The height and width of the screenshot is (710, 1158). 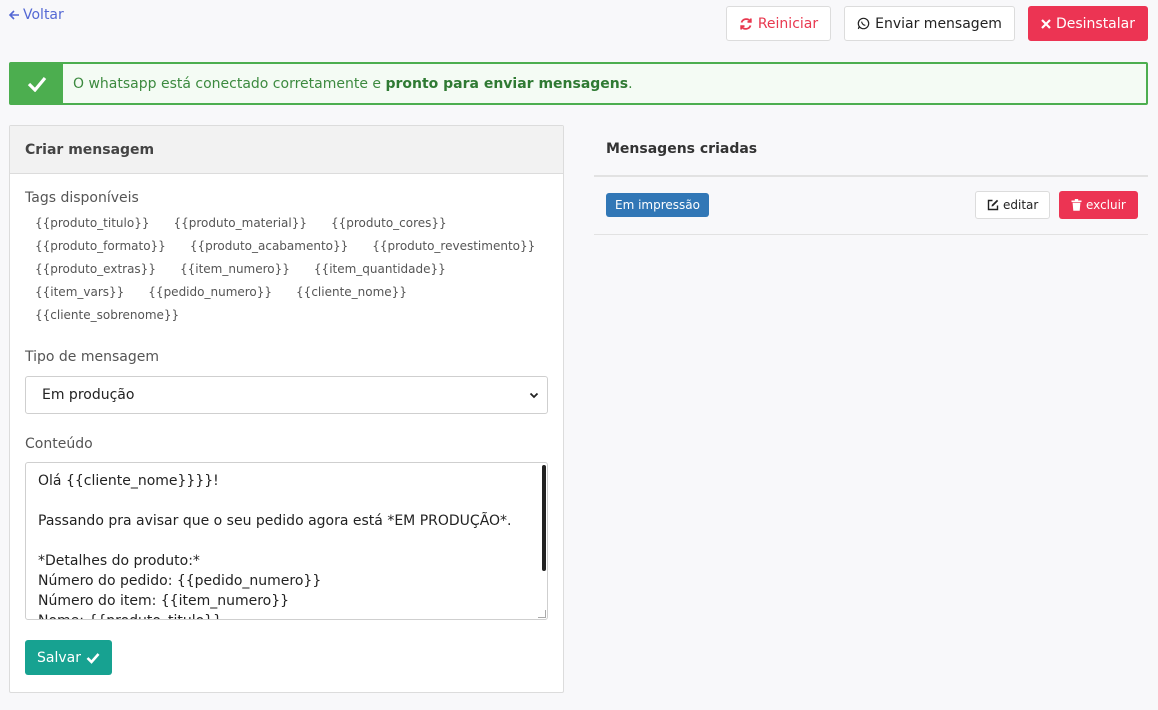 What do you see at coordinates (453, 246) in the screenshot?
I see `tag-item: {{produto_revestimento}}` at bounding box center [453, 246].